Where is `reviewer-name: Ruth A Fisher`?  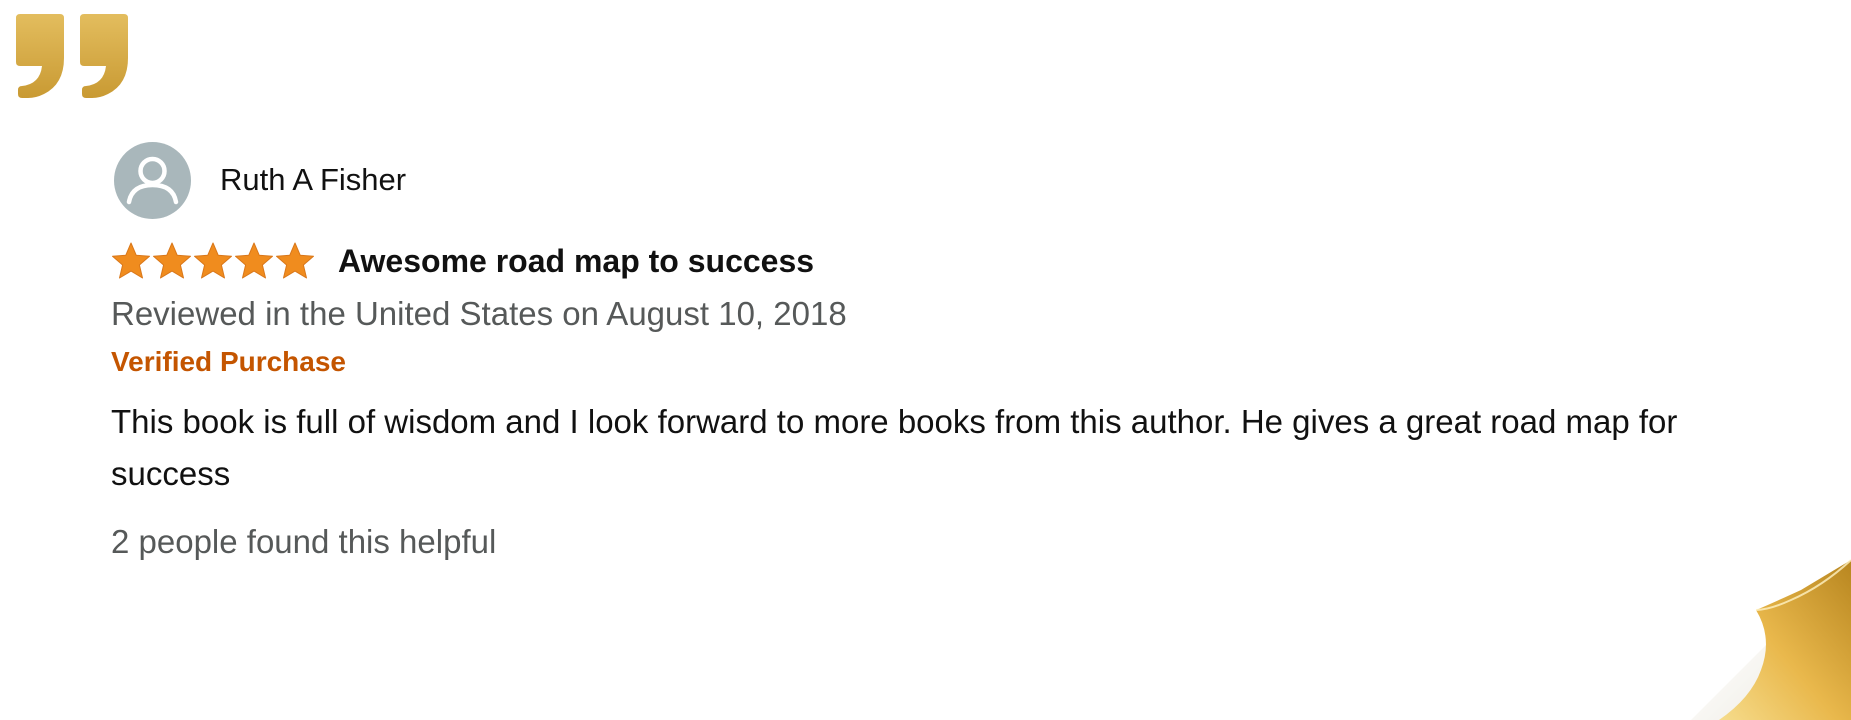
reviewer-name: Ruth A Fisher is located at coordinates (313, 180).